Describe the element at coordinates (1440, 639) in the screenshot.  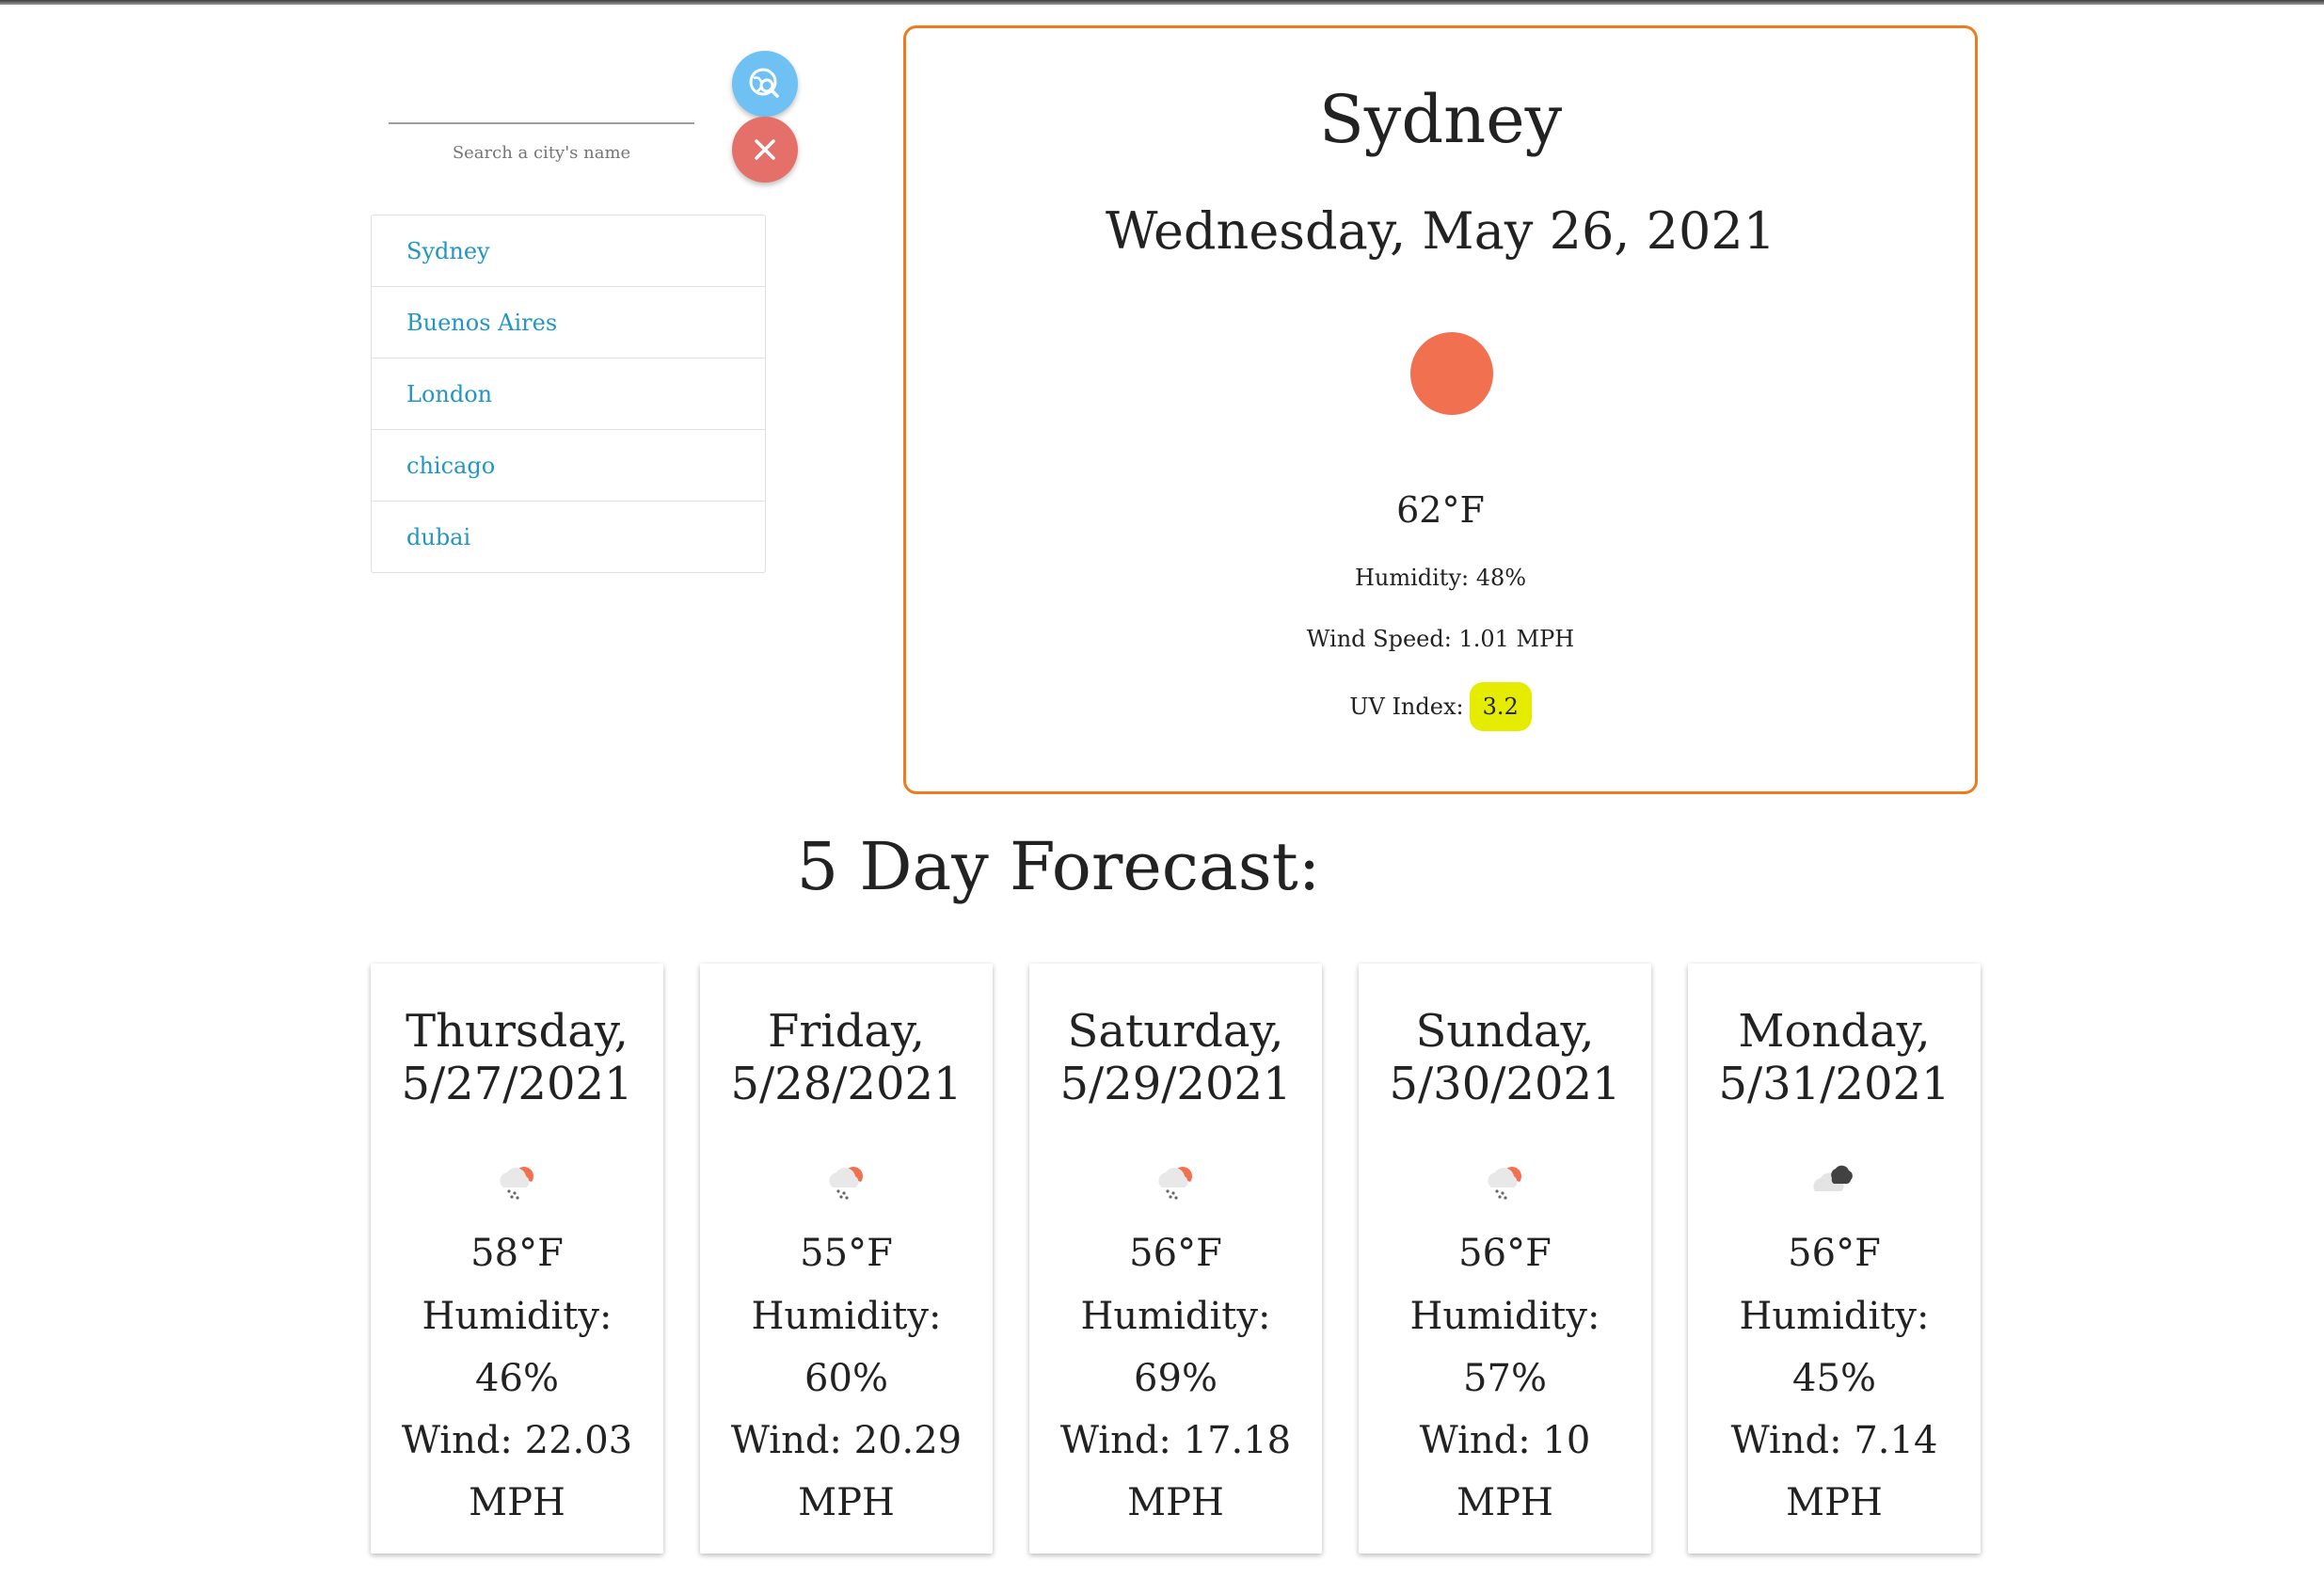
I see `current-wind-speed: Wind Speed: 1.01 MPH` at that location.